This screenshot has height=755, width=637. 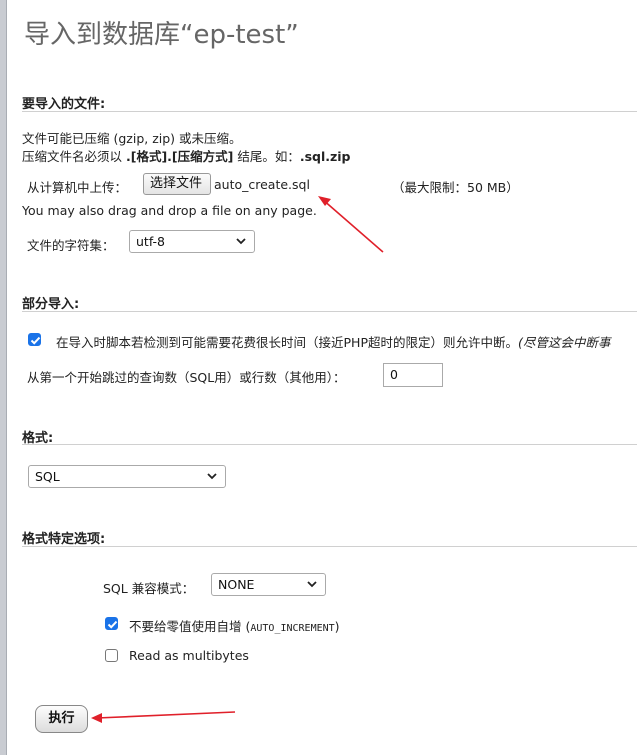 What do you see at coordinates (292, 628) in the screenshot?
I see `auto-increment-code: AUTO_INCREMENT` at bounding box center [292, 628].